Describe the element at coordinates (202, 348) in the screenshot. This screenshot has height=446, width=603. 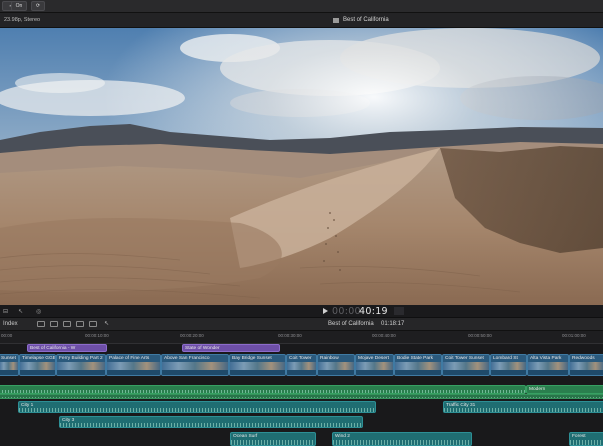
I see `clip-label: State of Wonder` at that location.